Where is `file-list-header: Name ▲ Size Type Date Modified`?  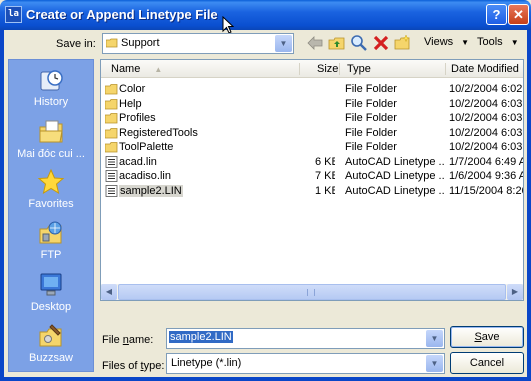 file-list-header: Name ▲ Size Type Date Modified is located at coordinates (312, 69).